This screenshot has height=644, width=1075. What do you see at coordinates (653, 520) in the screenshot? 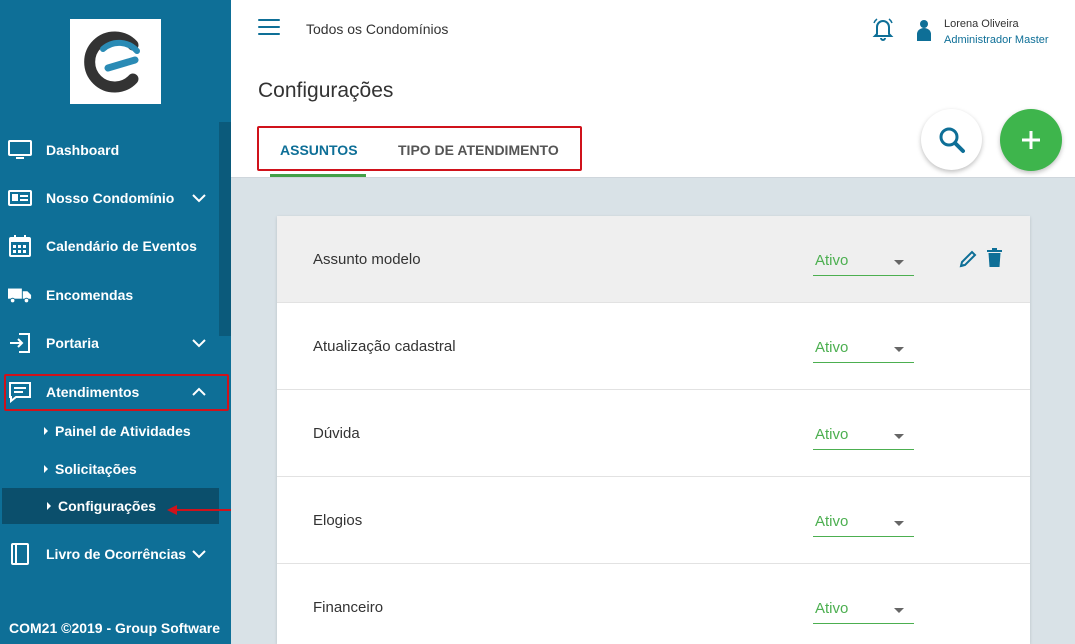
I see `list-item: Elogios Ativo` at bounding box center [653, 520].